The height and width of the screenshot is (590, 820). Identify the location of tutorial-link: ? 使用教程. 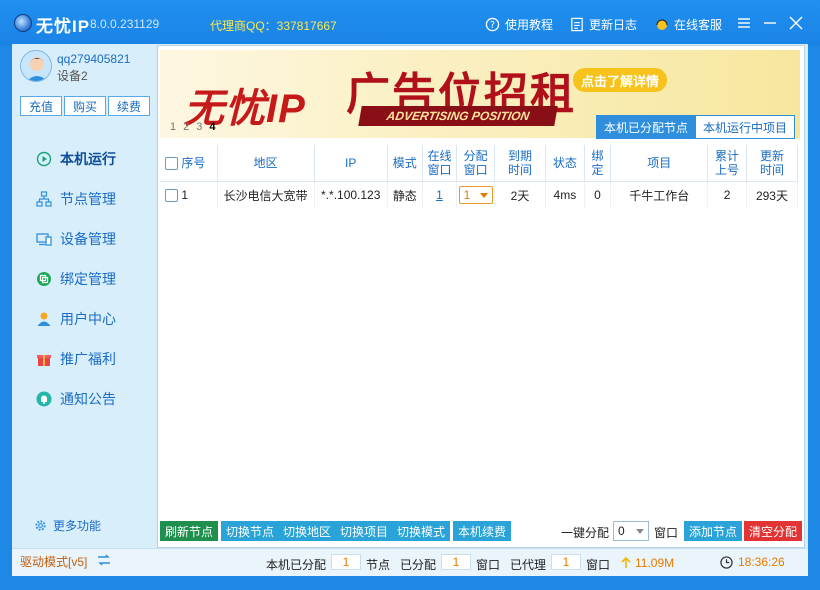
(519, 24).